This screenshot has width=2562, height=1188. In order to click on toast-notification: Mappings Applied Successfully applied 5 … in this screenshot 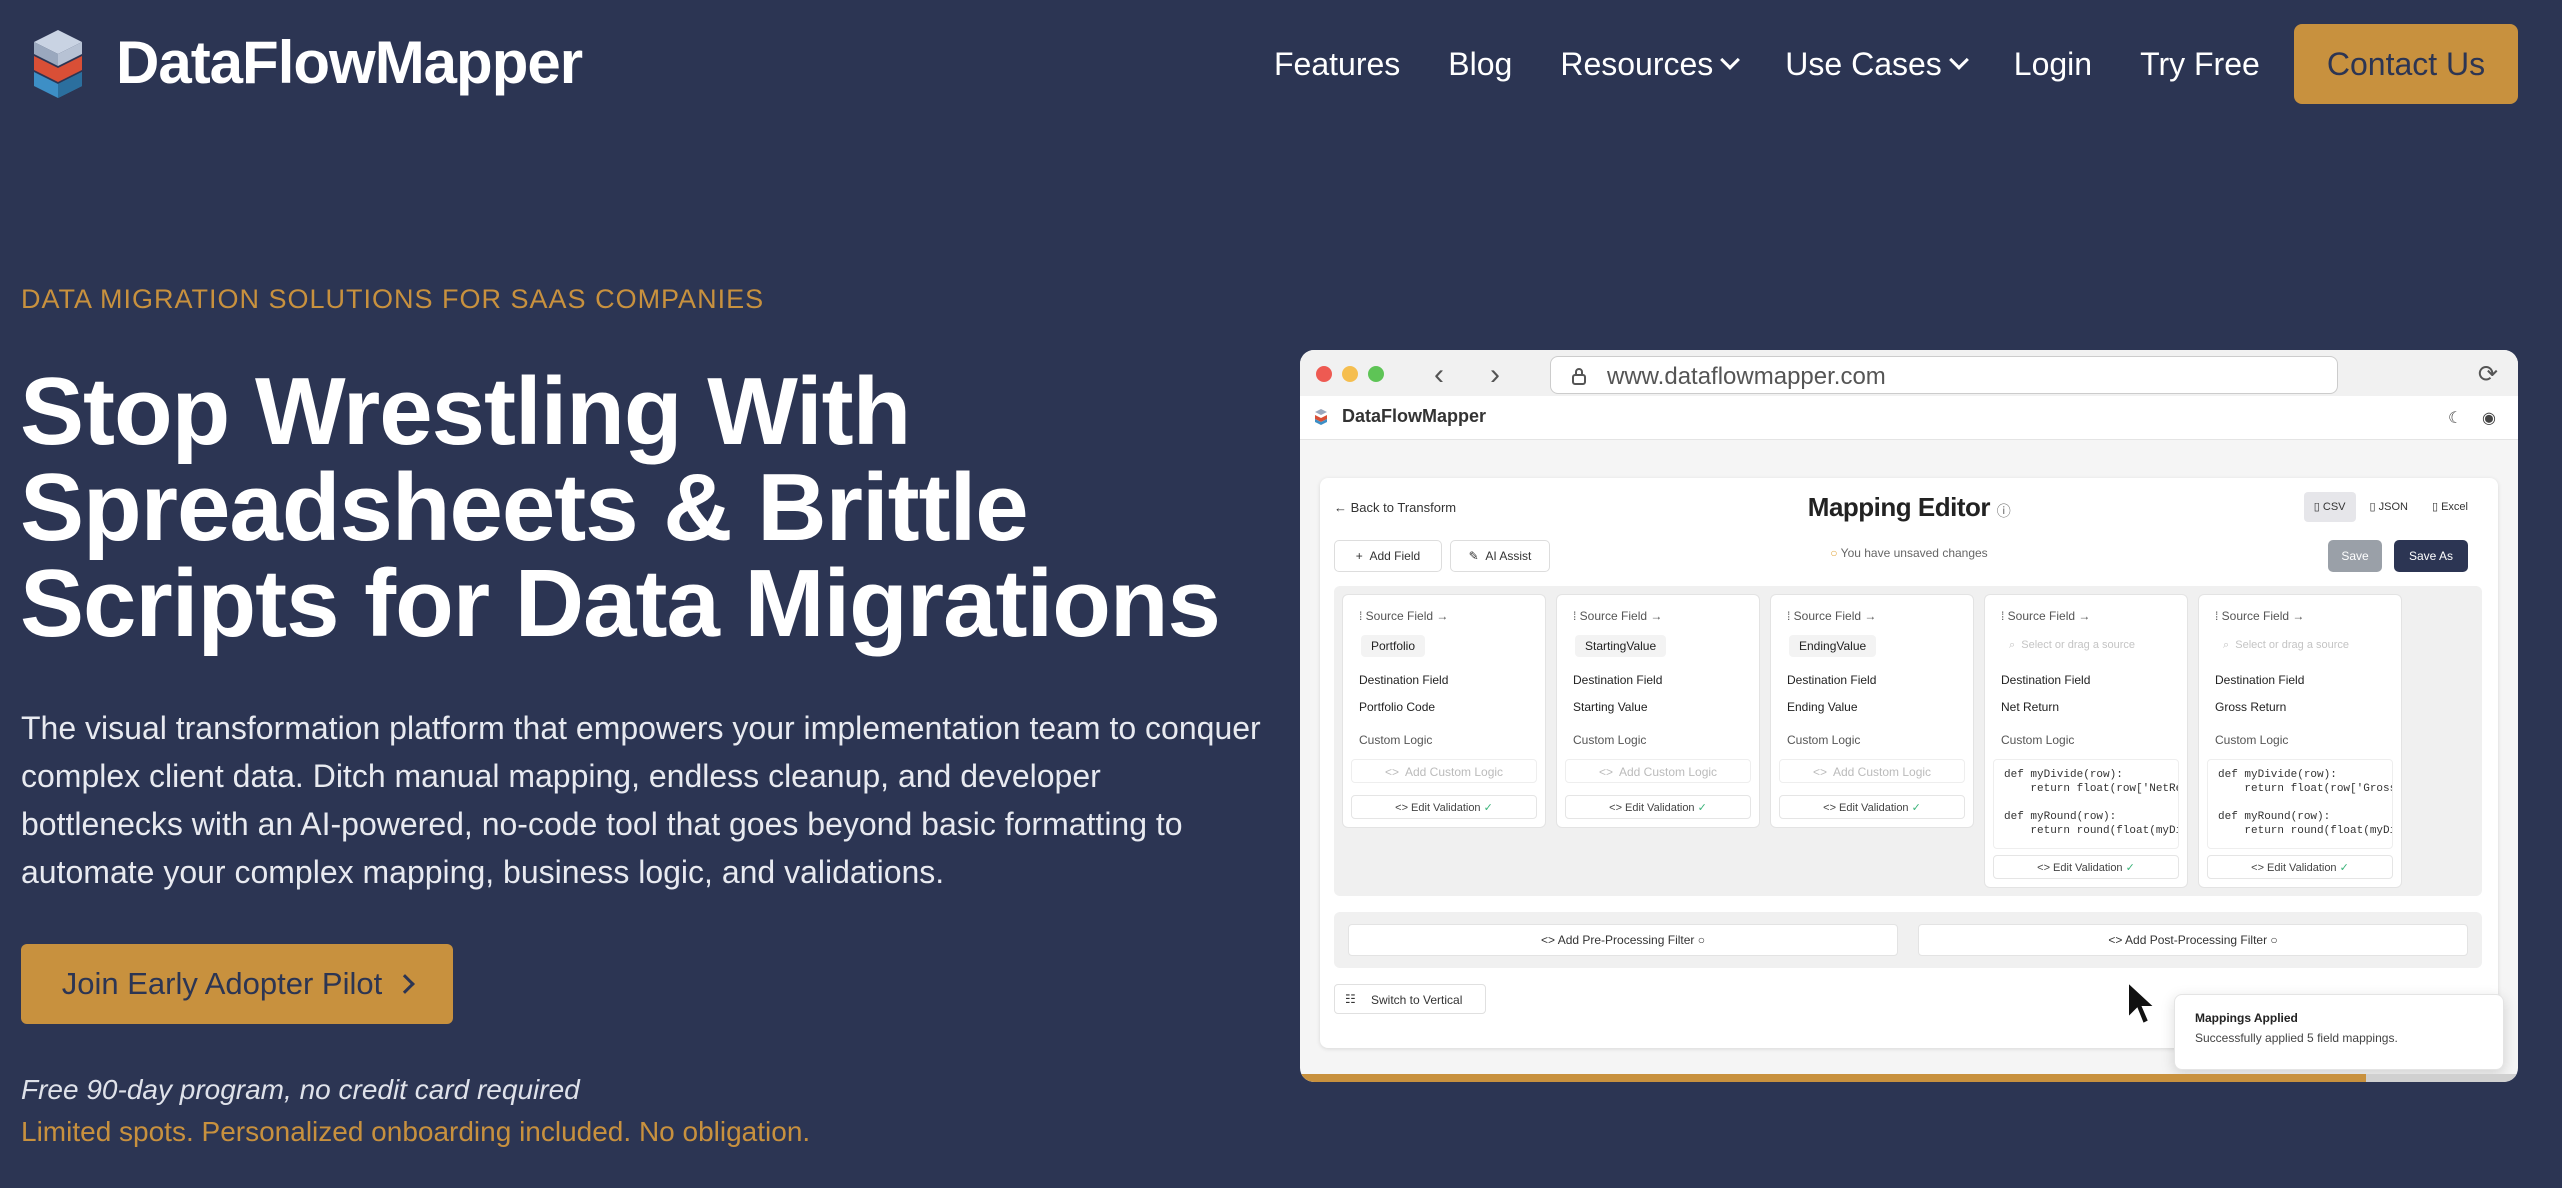, I will do `click(2339, 1032)`.